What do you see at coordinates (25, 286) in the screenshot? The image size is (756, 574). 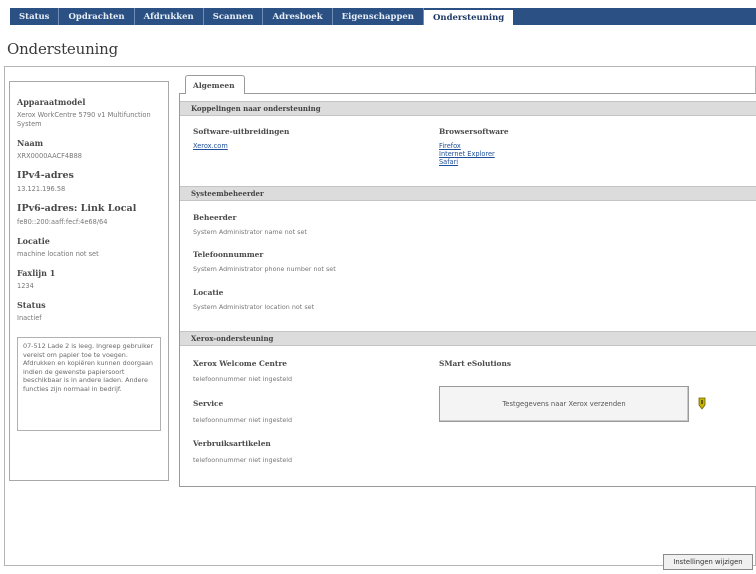 I see `fax-value: 1234` at bounding box center [25, 286].